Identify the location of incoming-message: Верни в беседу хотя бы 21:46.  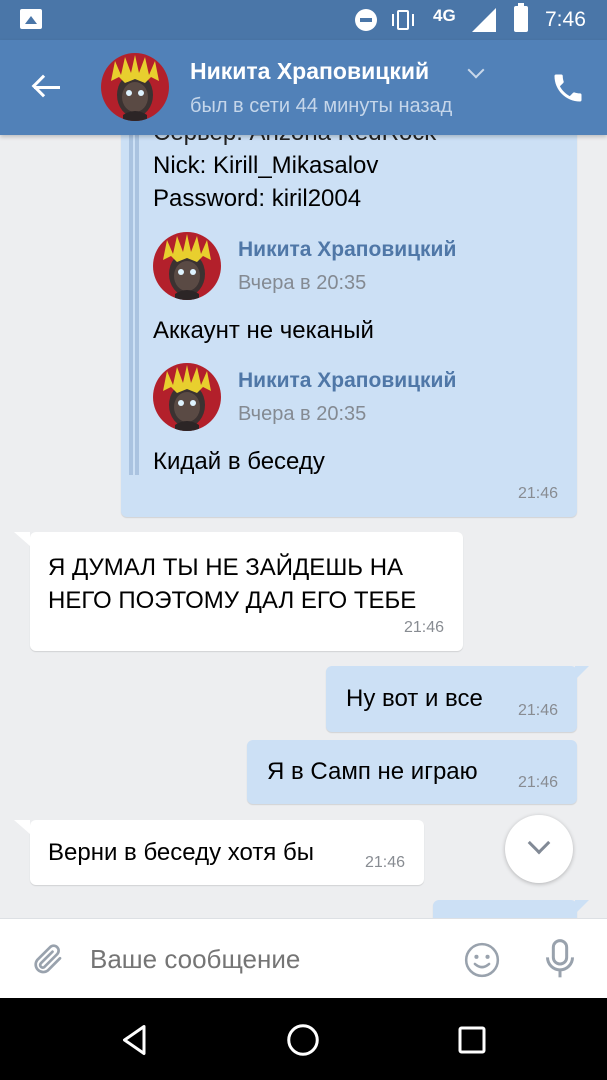
(219, 852).